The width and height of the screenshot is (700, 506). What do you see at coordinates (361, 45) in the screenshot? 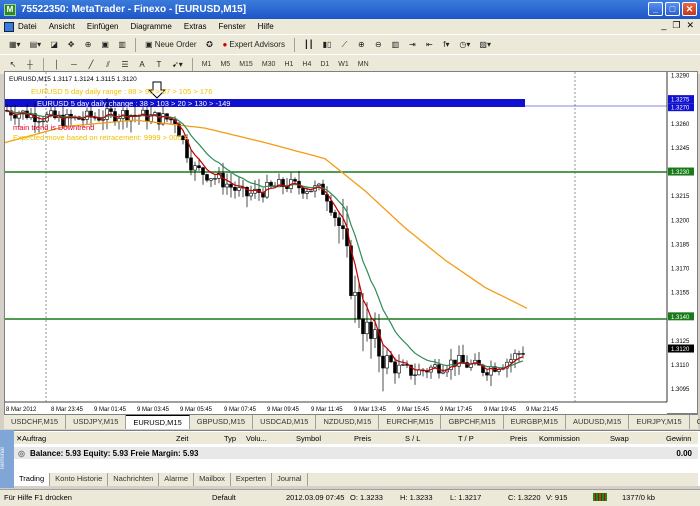
I see `zoom-in-icon: ⊕` at bounding box center [361, 45].